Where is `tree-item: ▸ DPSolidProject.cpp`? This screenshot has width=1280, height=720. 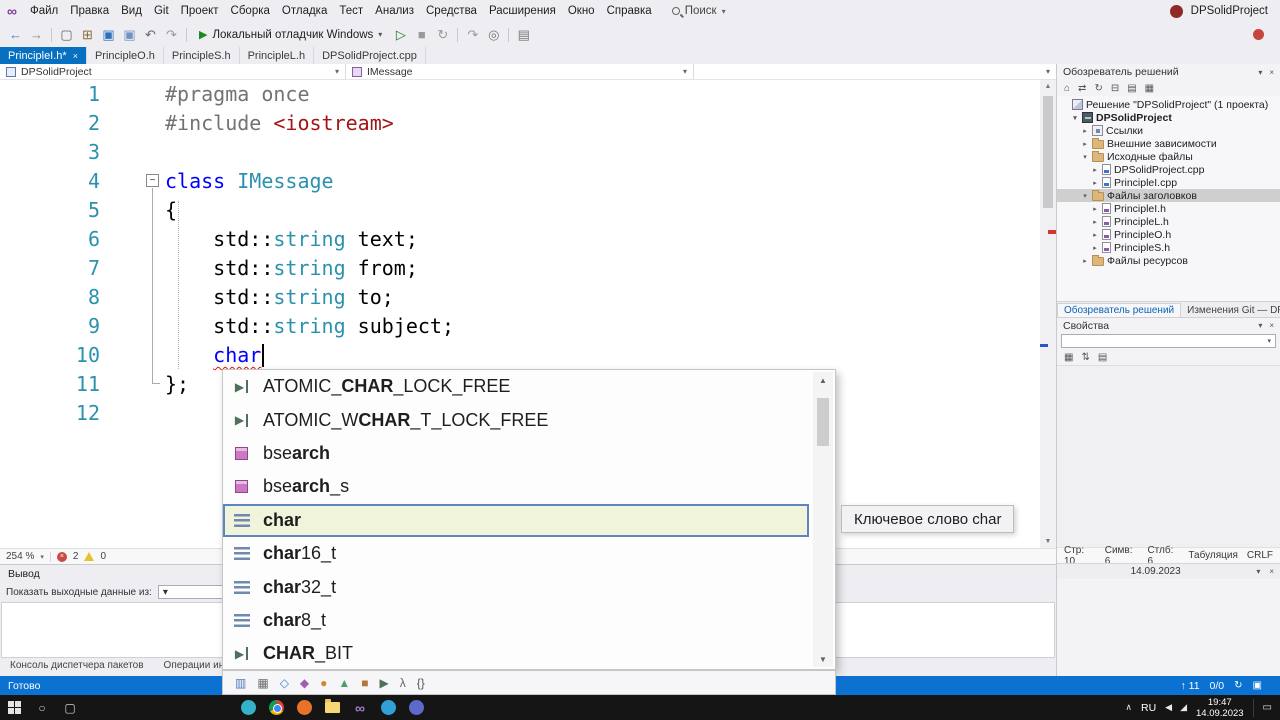 tree-item: ▸ DPSolidProject.cpp is located at coordinates (1168, 169).